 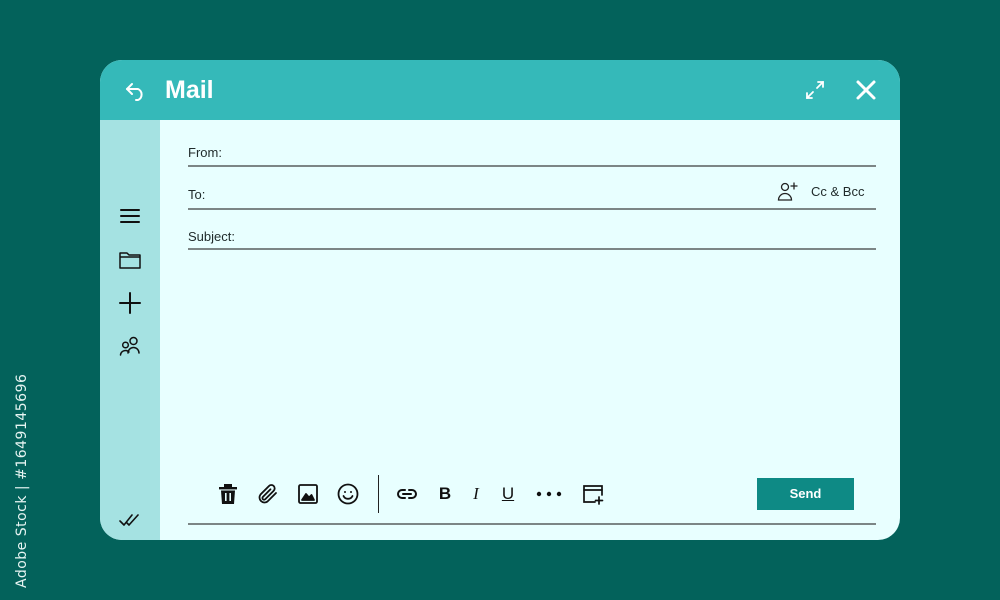 I want to click on sidebar-item-menu, so click(x=130, y=216).